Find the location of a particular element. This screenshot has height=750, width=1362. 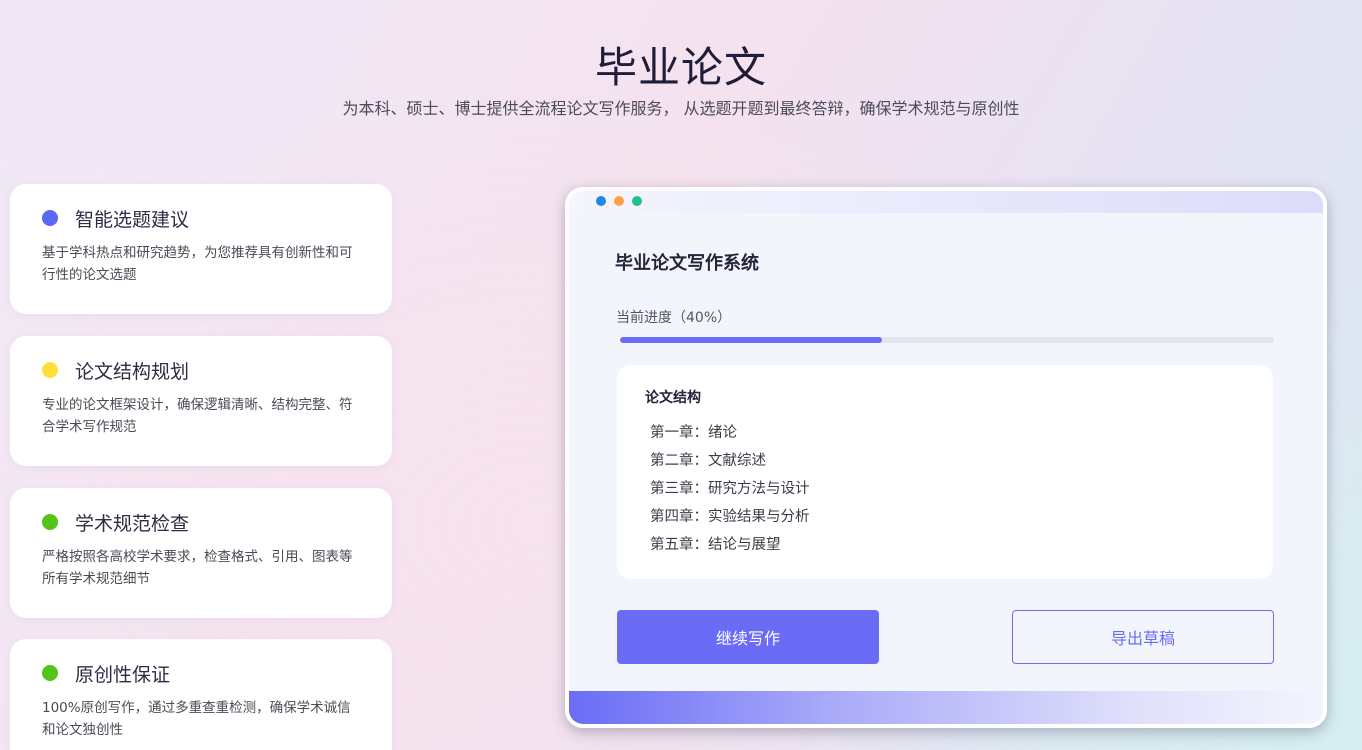

window-minimize-dot-icon is located at coordinates (619, 201).